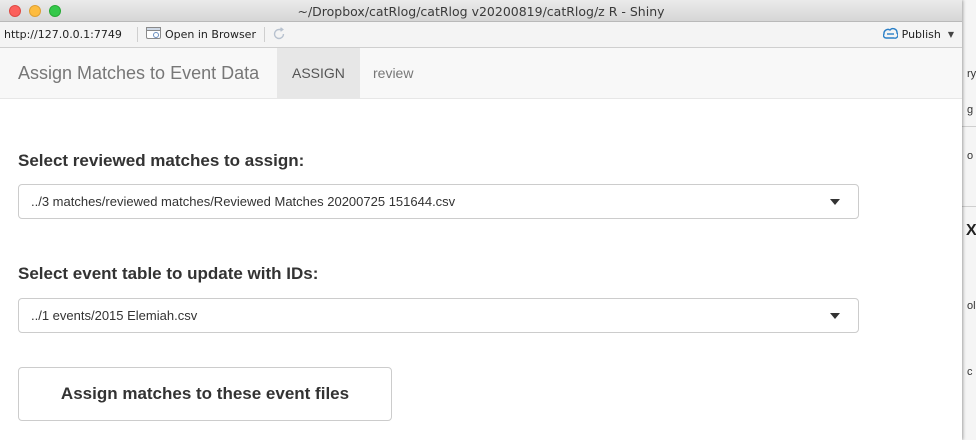  What do you see at coordinates (205, 394) in the screenshot?
I see `assign-matches-button: Assign matches to these event files` at bounding box center [205, 394].